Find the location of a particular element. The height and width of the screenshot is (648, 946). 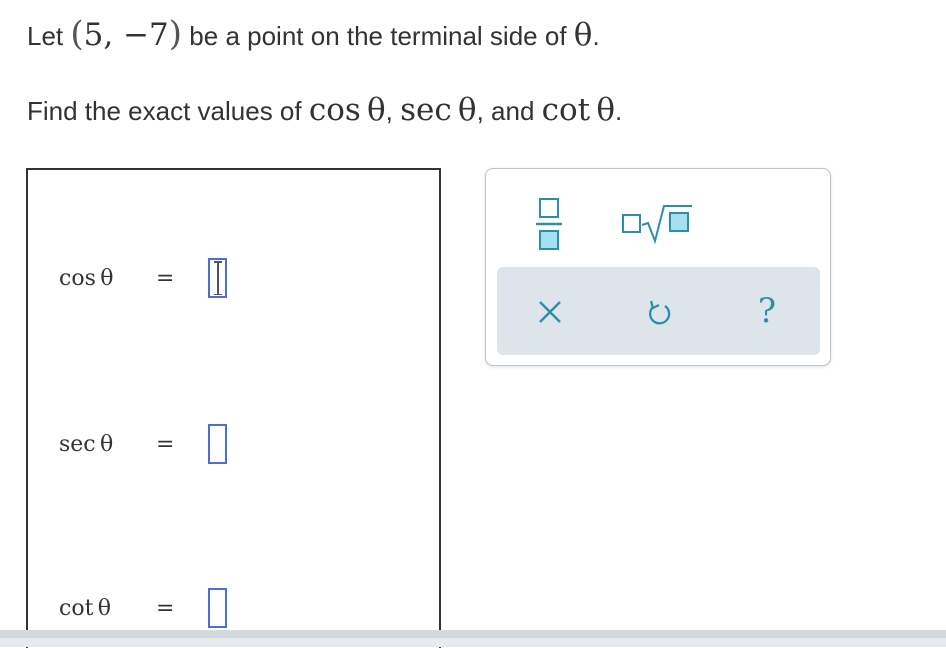

instruction-period: . is located at coordinates (619, 111).